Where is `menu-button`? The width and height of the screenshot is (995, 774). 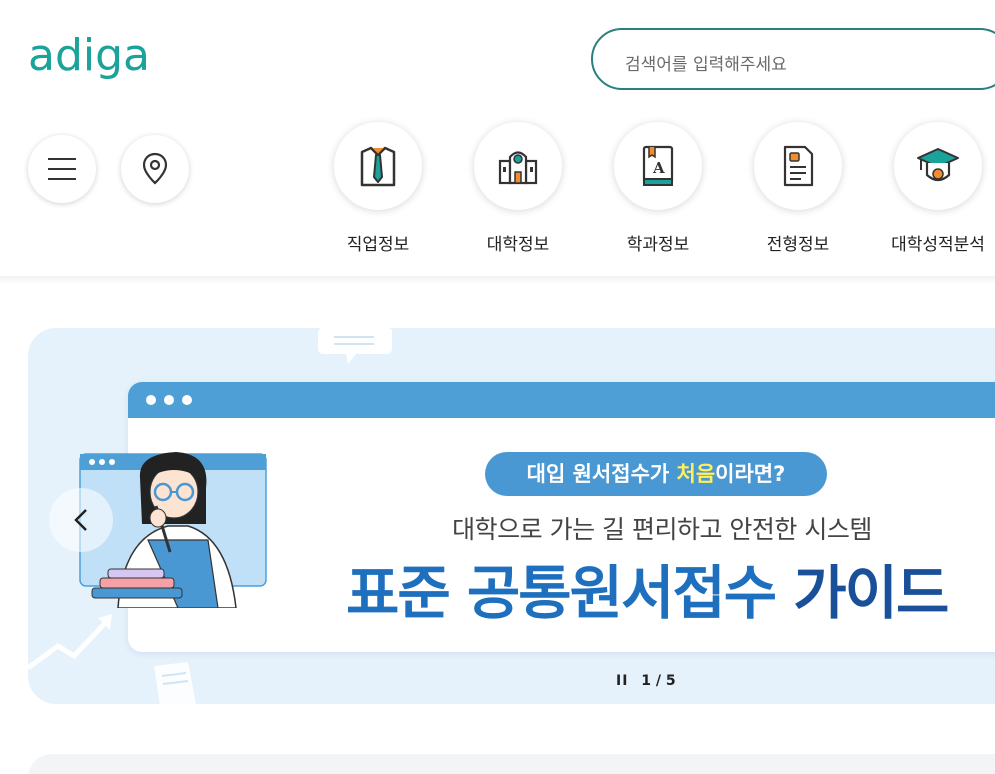 menu-button is located at coordinates (62, 169).